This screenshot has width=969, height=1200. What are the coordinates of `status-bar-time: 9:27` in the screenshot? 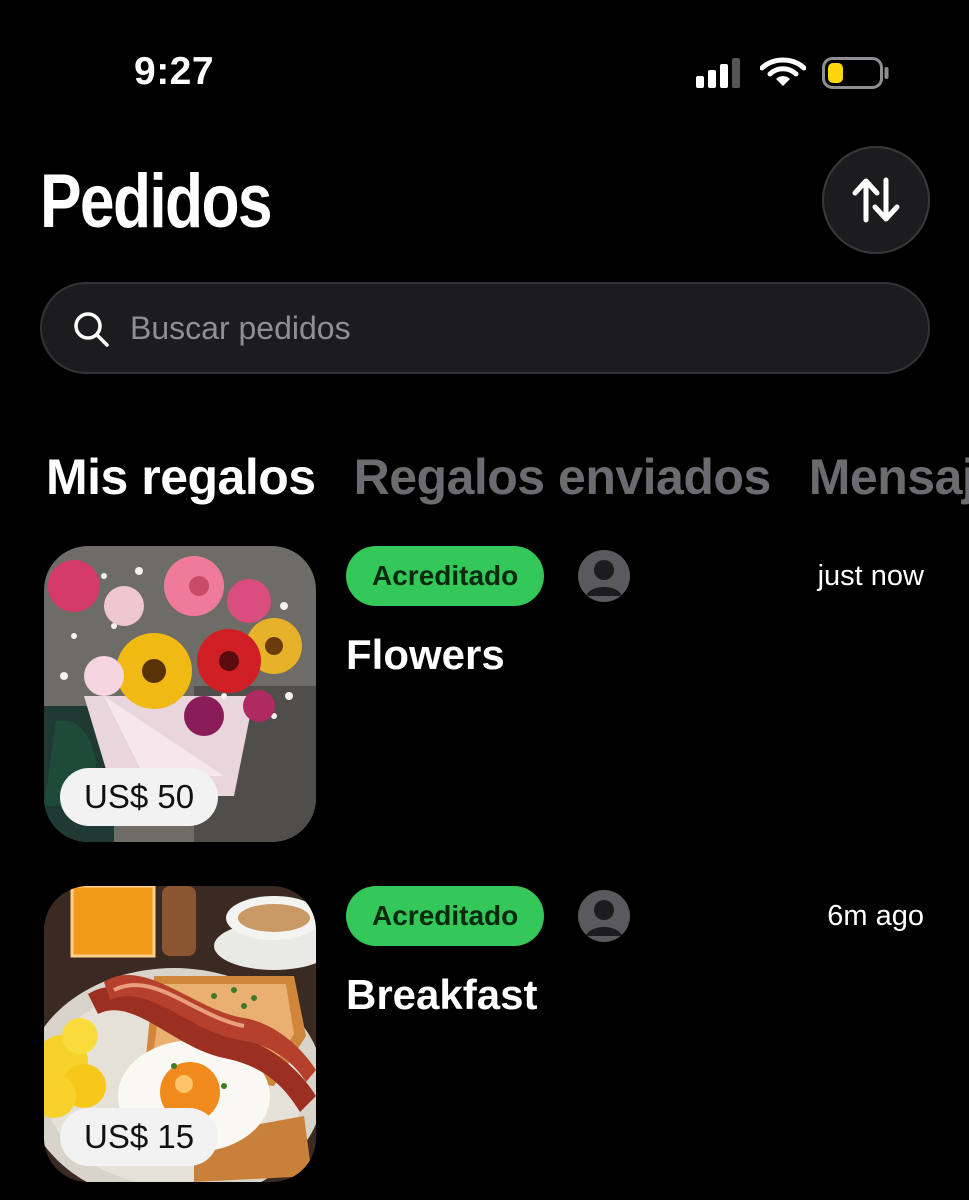 It's located at (174, 71).